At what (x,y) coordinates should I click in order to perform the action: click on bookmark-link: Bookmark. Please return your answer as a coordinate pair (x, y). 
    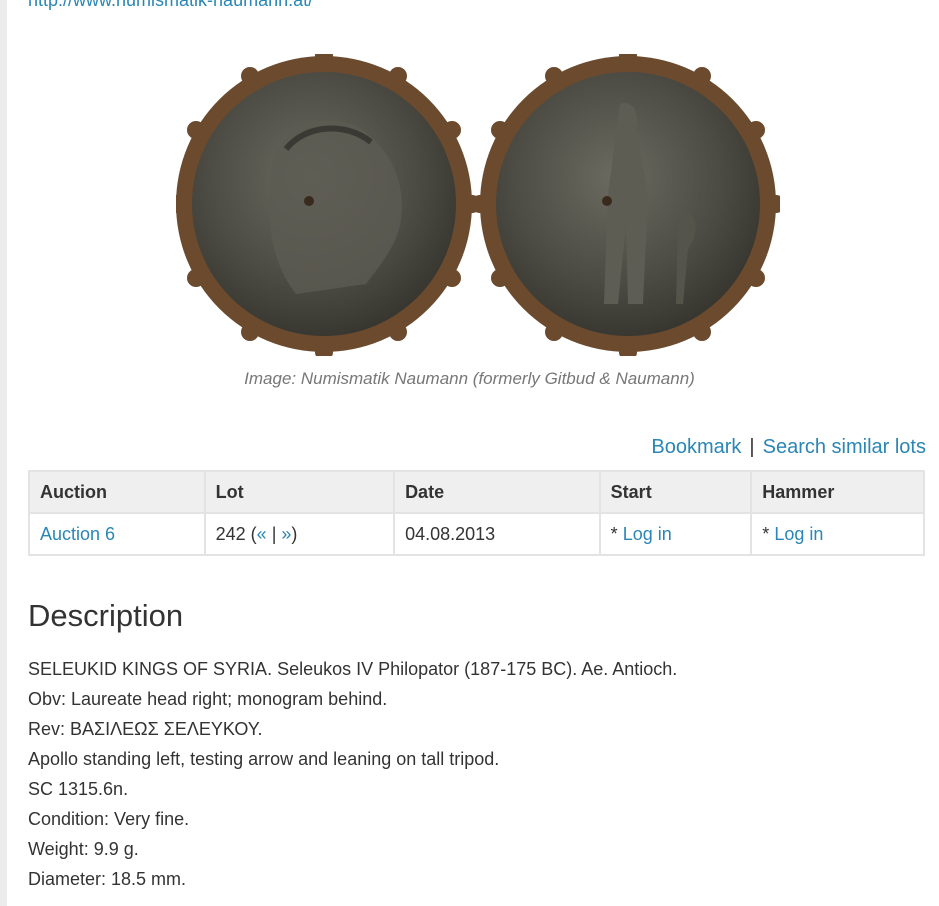
    Looking at the image, I should click on (696, 447).